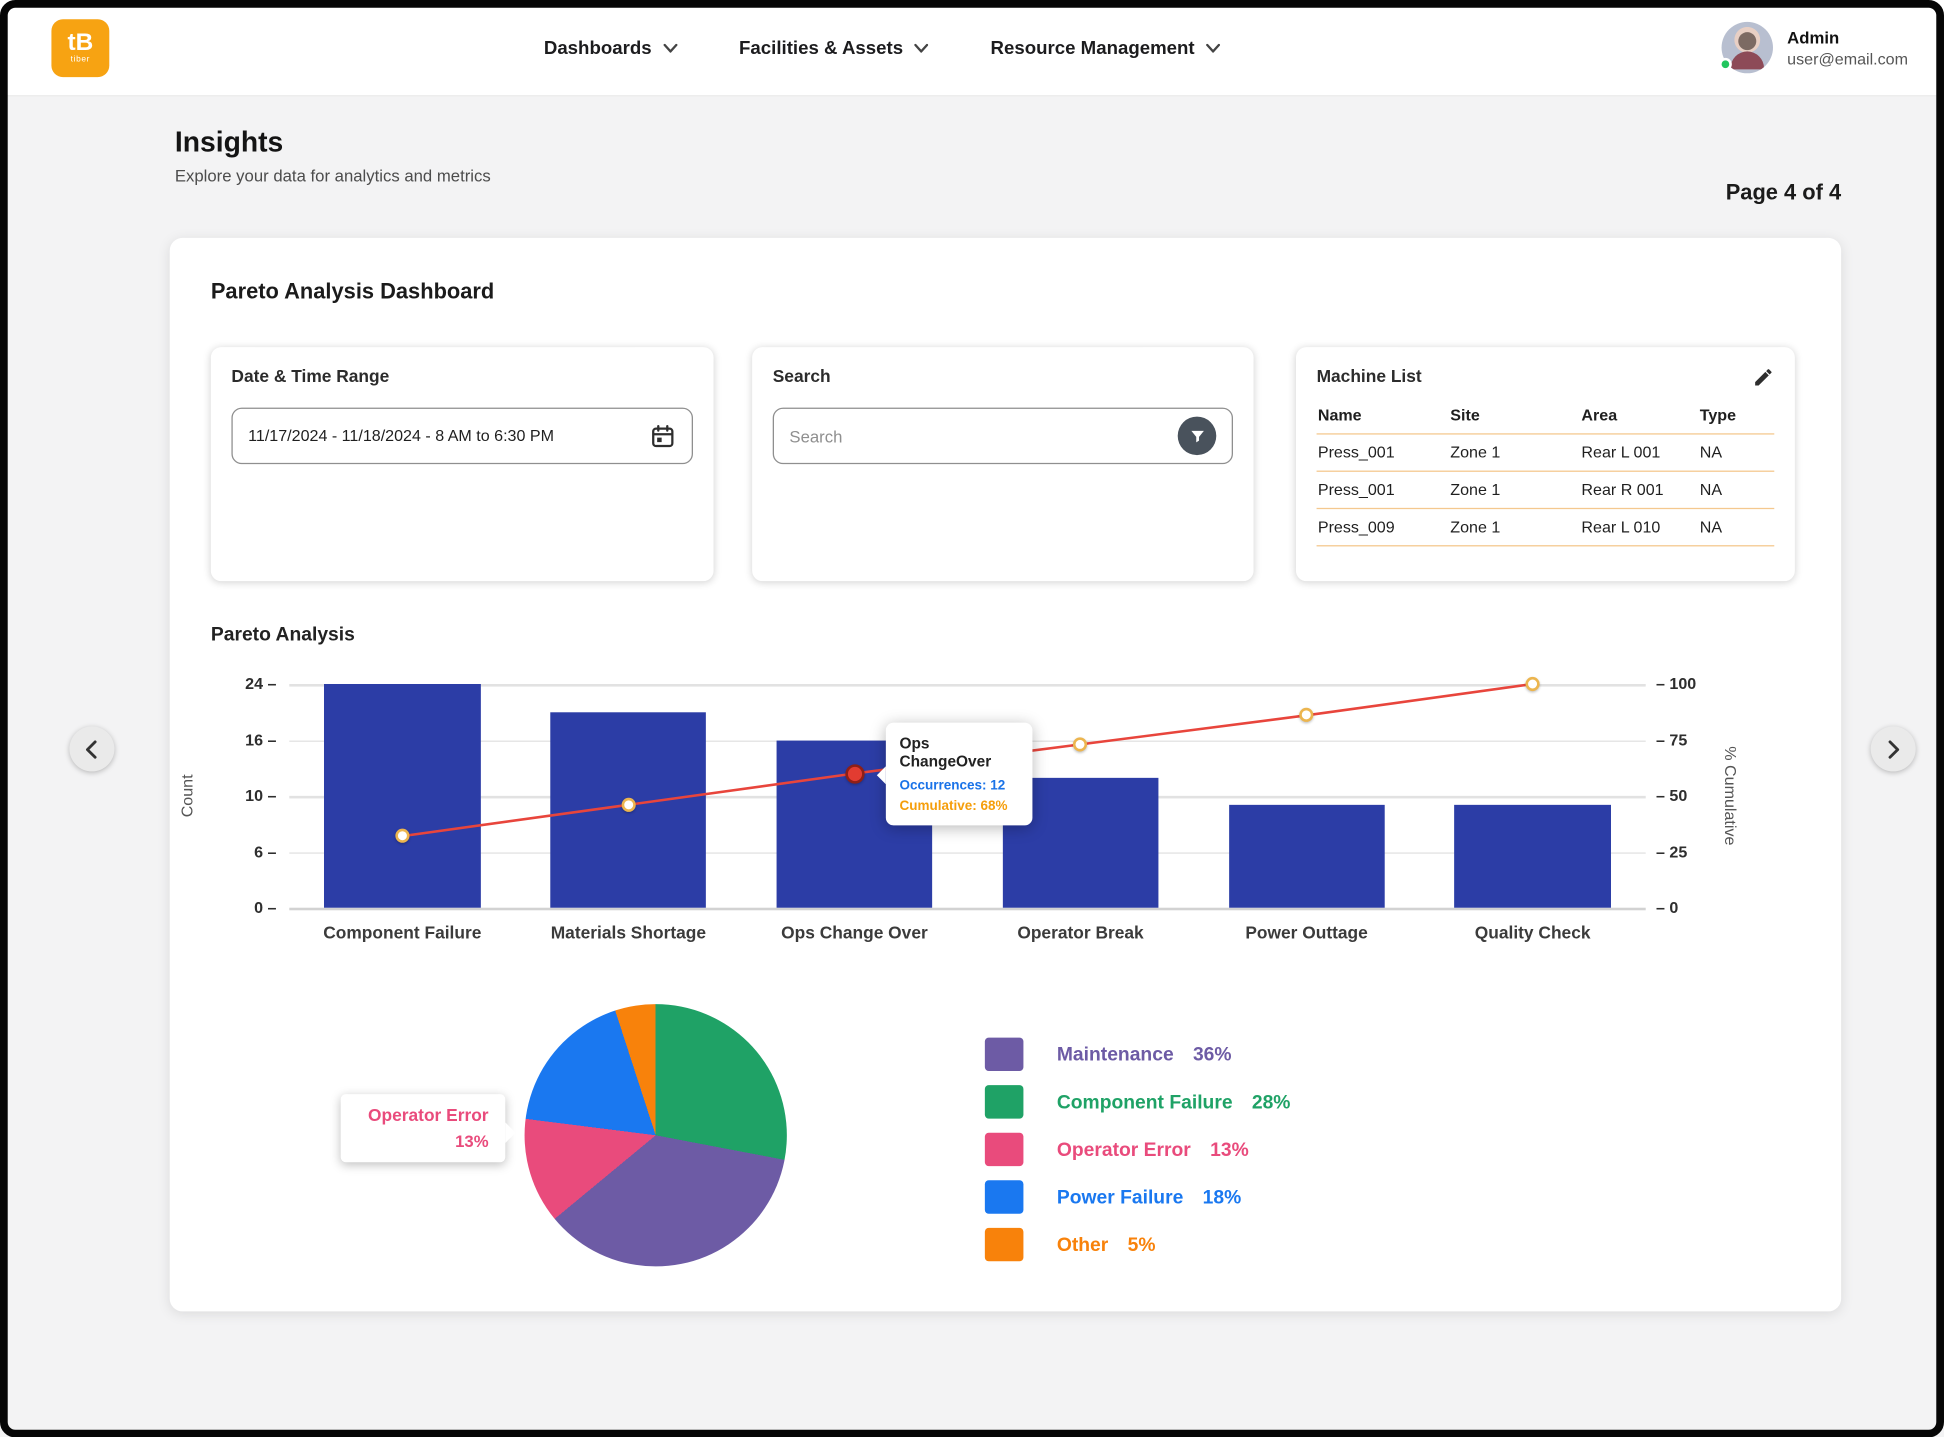  Describe the element at coordinates (801, 376) in the screenshot. I see `search-panel-title: Search` at that location.